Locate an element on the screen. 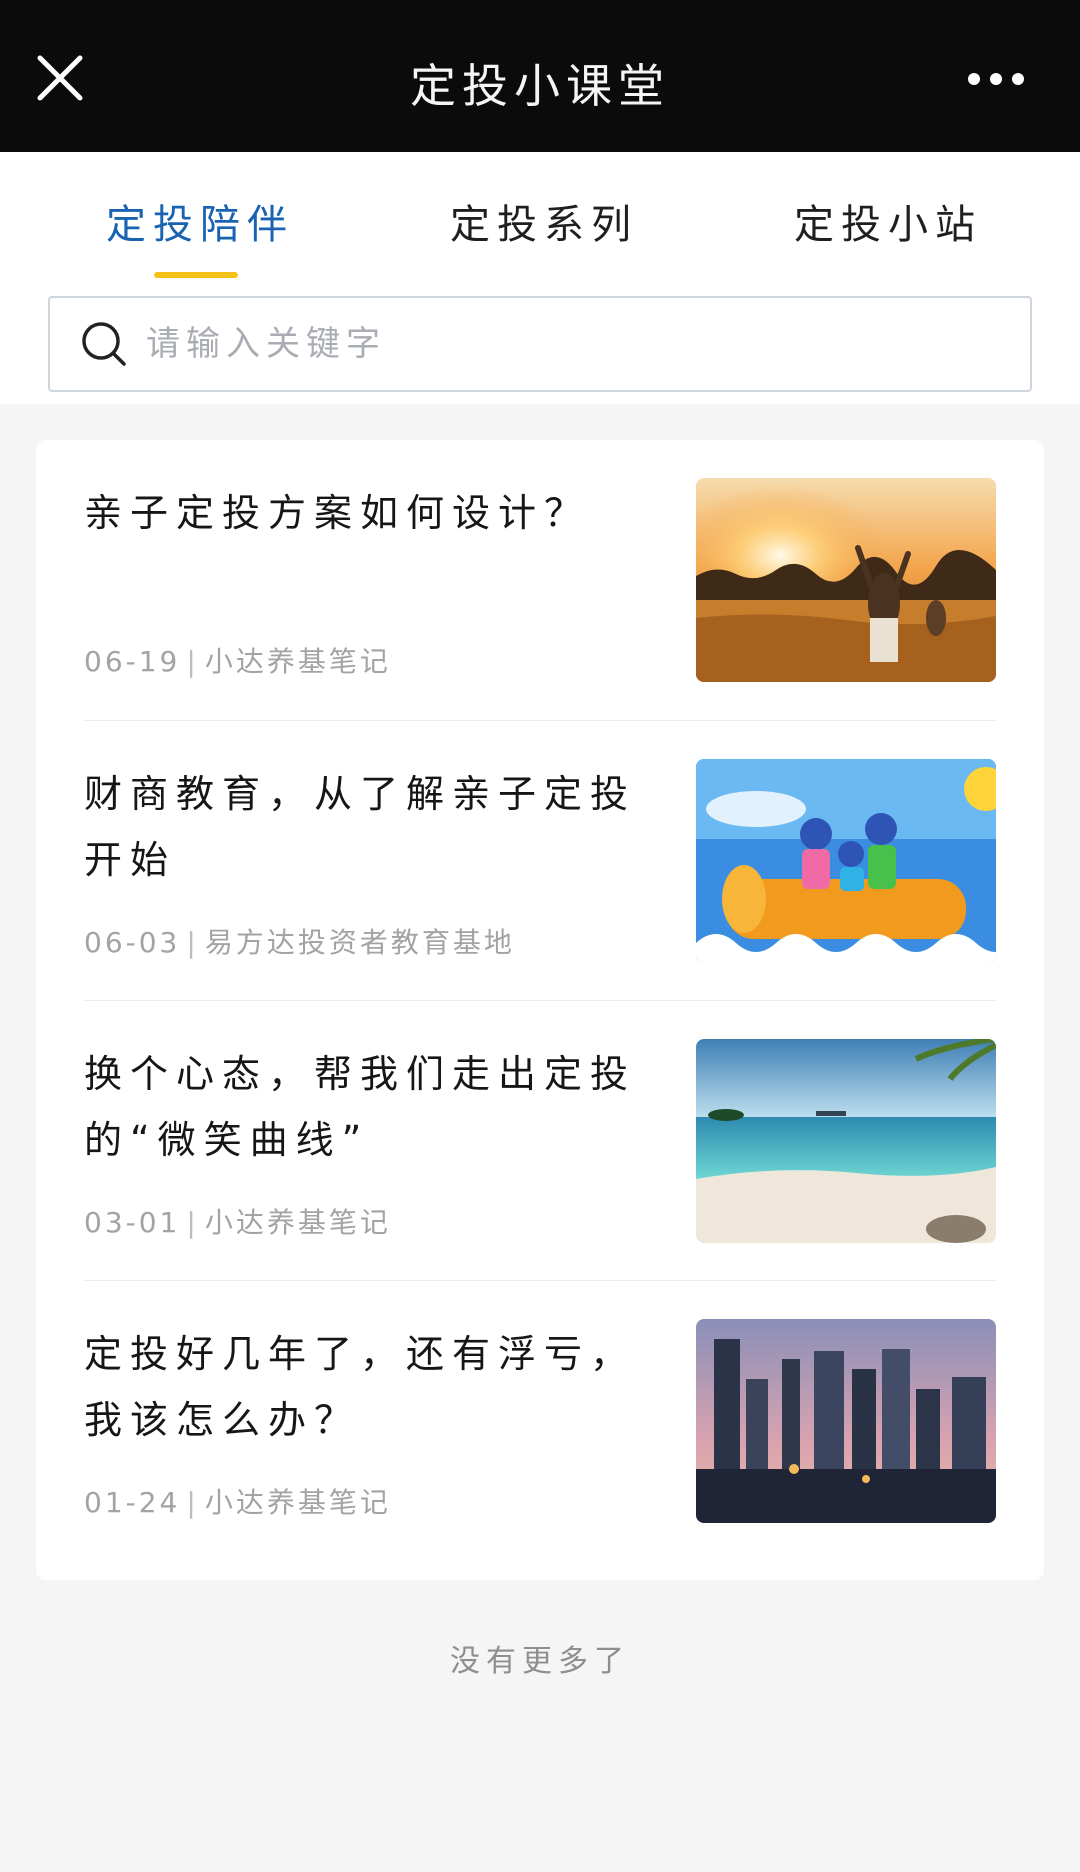 This screenshot has width=1080, height=1872. search-icon is located at coordinates (104, 344).